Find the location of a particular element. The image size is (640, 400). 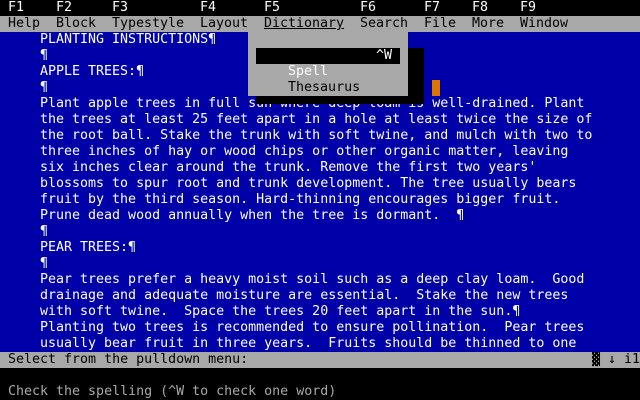

menu-more: More is located at coordinates (488, 24).